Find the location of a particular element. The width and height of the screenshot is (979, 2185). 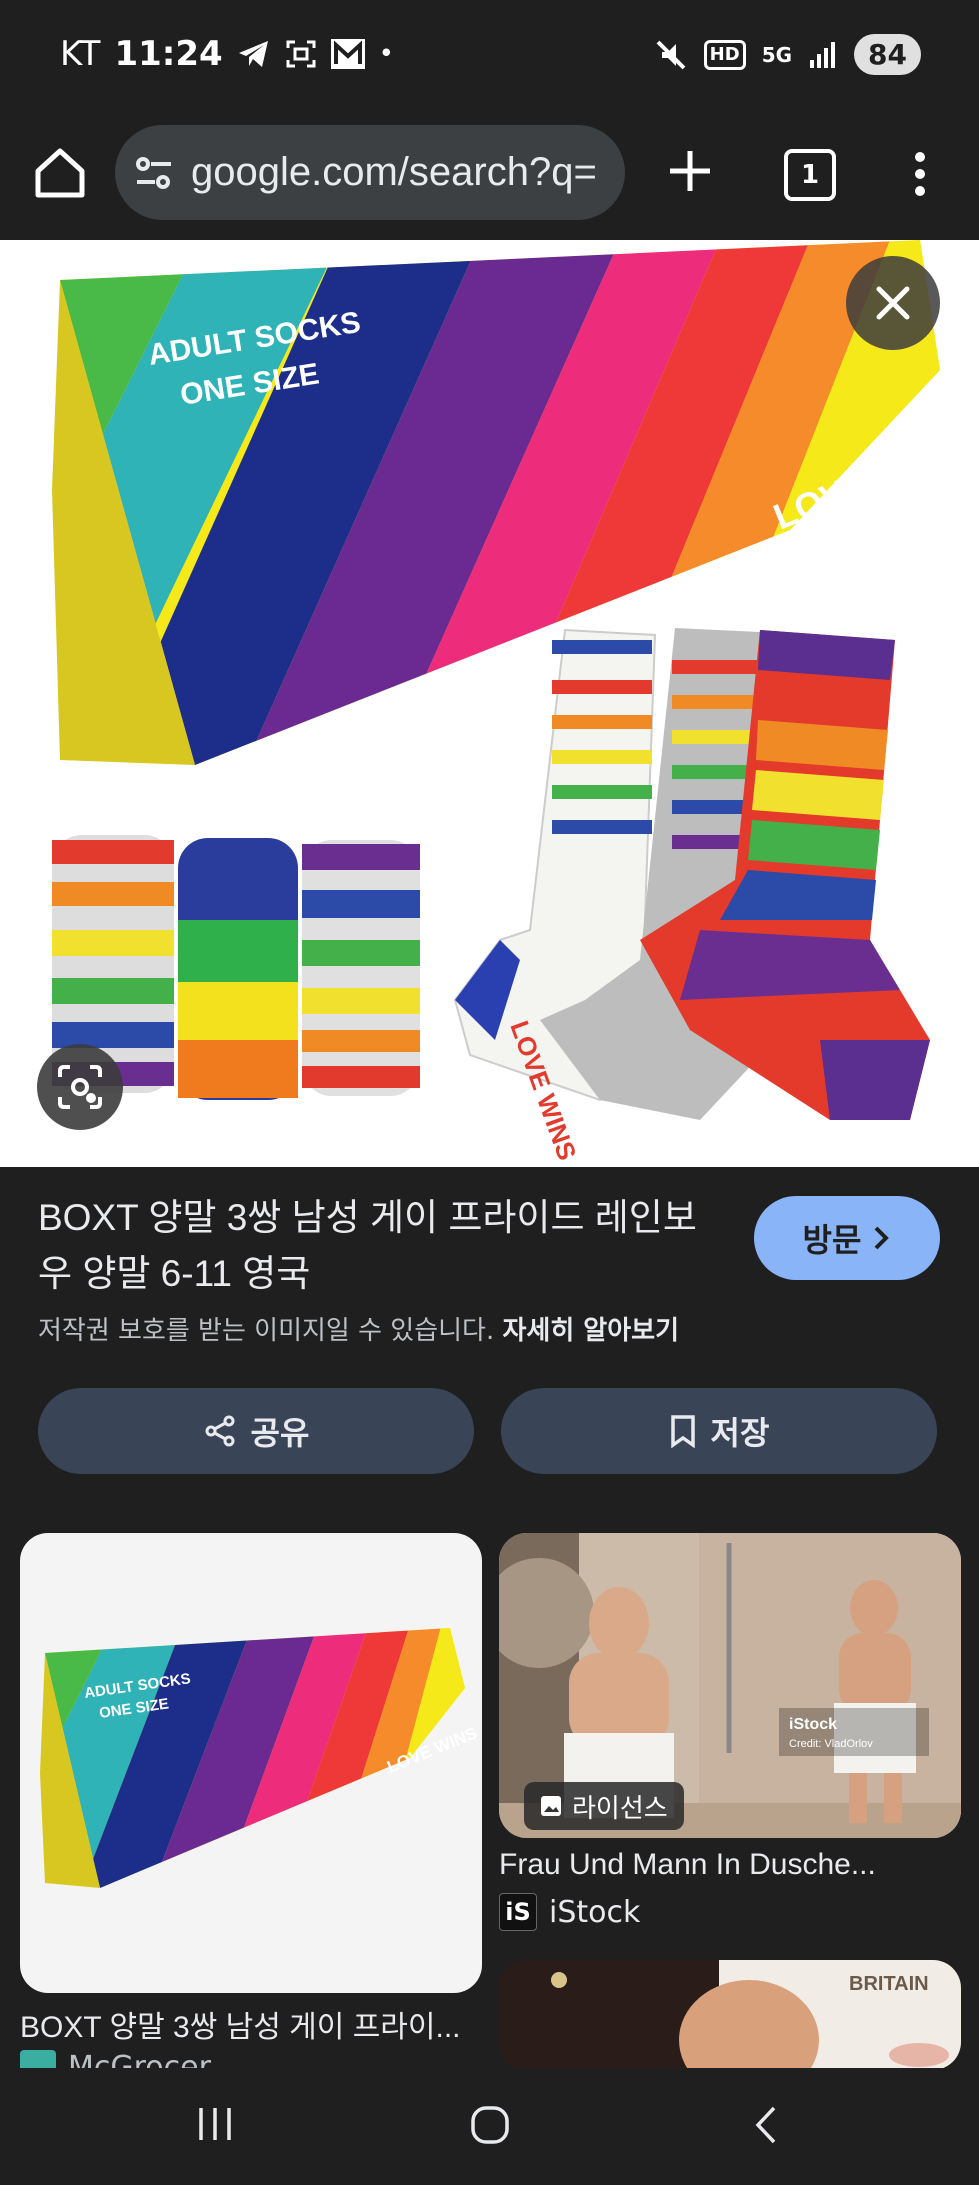

visit-label: 방문 is located at coordinates (832, 1240).